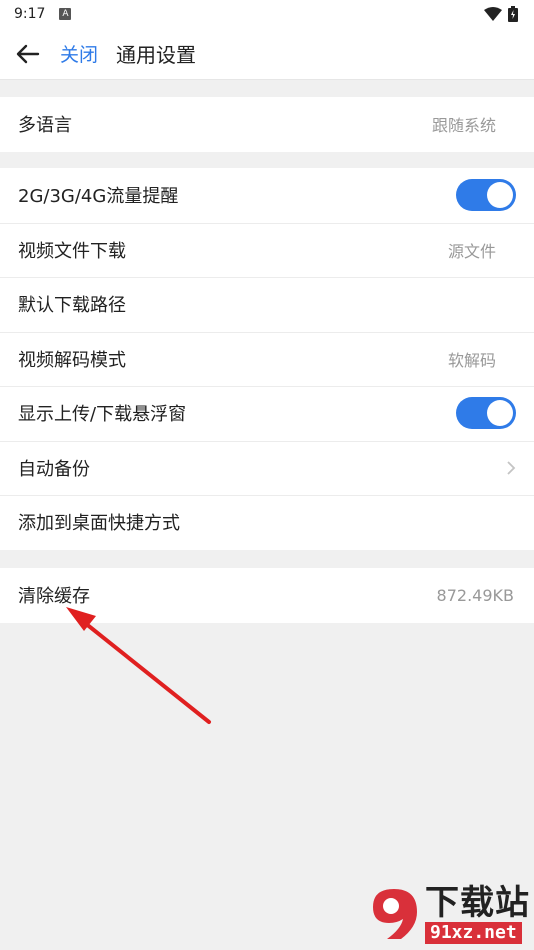  I want to click on battery-icon, so click(513, 14).